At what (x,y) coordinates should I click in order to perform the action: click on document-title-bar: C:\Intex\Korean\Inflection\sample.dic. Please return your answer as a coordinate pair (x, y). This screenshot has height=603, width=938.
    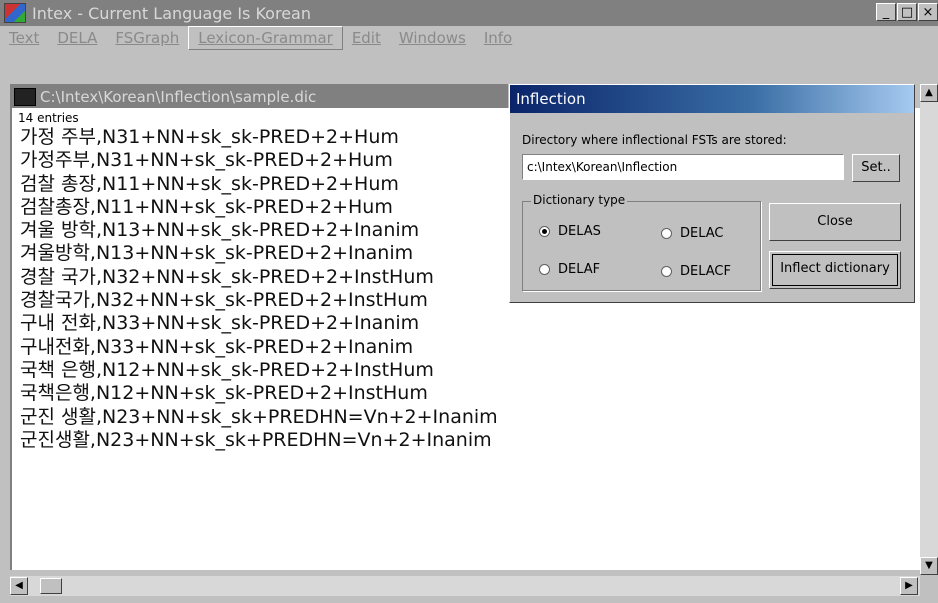
    Looking at the image, I should click on (259, 97).